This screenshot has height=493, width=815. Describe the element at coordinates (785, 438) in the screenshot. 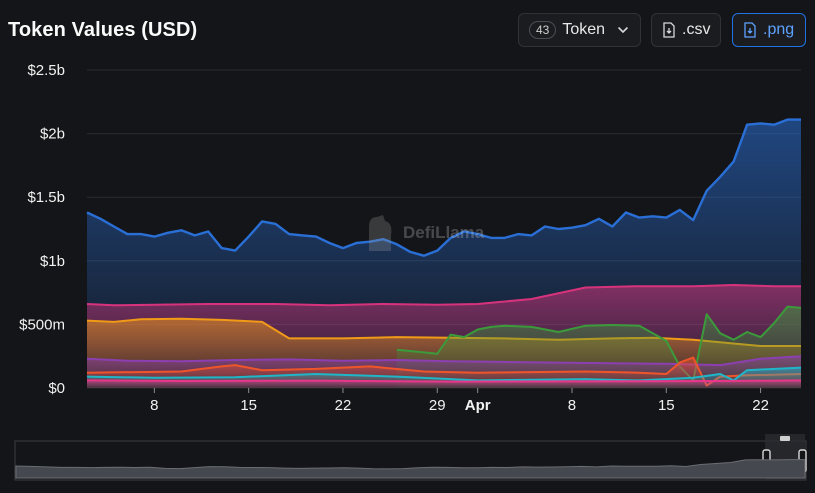

I see `brush-grip-icon` at that location.